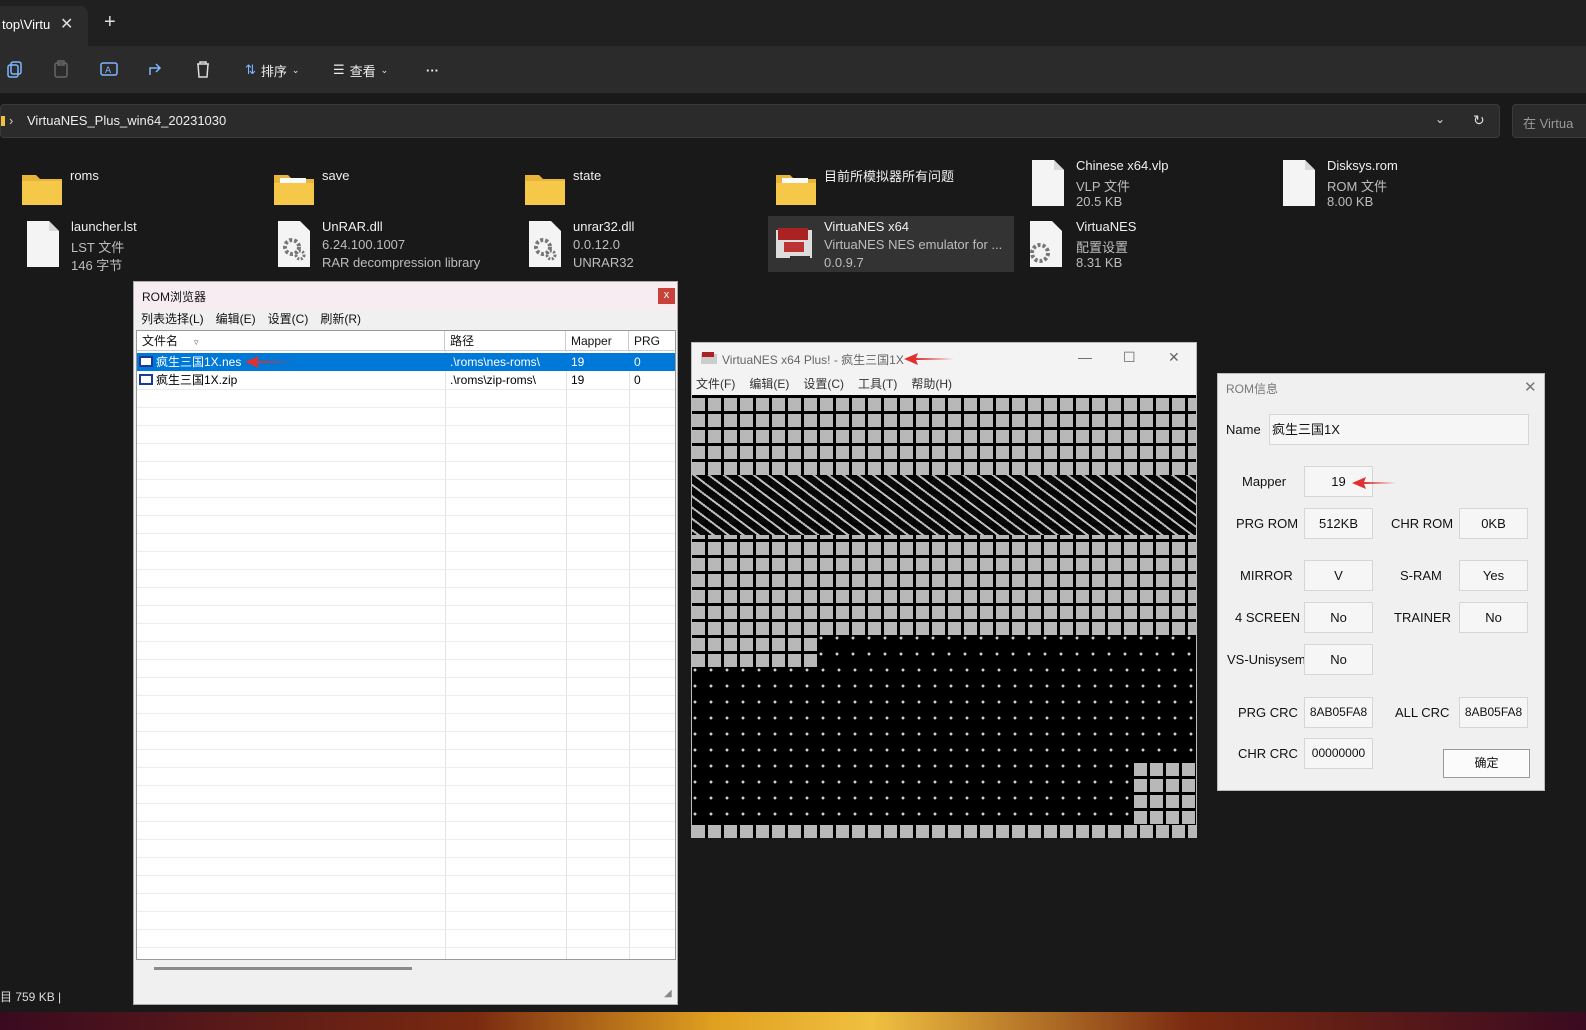 The width and height of the screenshot is (1586, 1030). Describe the element at coordinates (1357, 186) in the screenshot. I see `file-type: ROM 文件` at that location.